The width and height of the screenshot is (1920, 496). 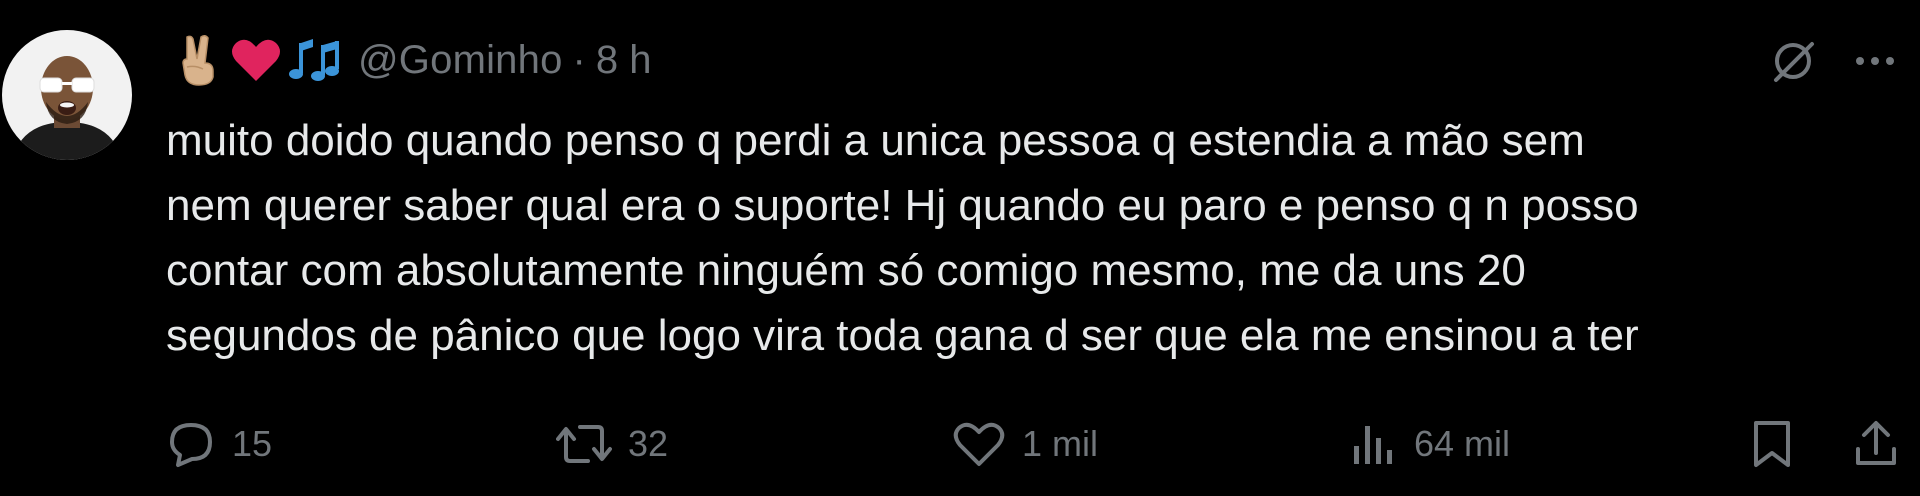 I want to click on bookmark-button, so click(x=1772, y=444).